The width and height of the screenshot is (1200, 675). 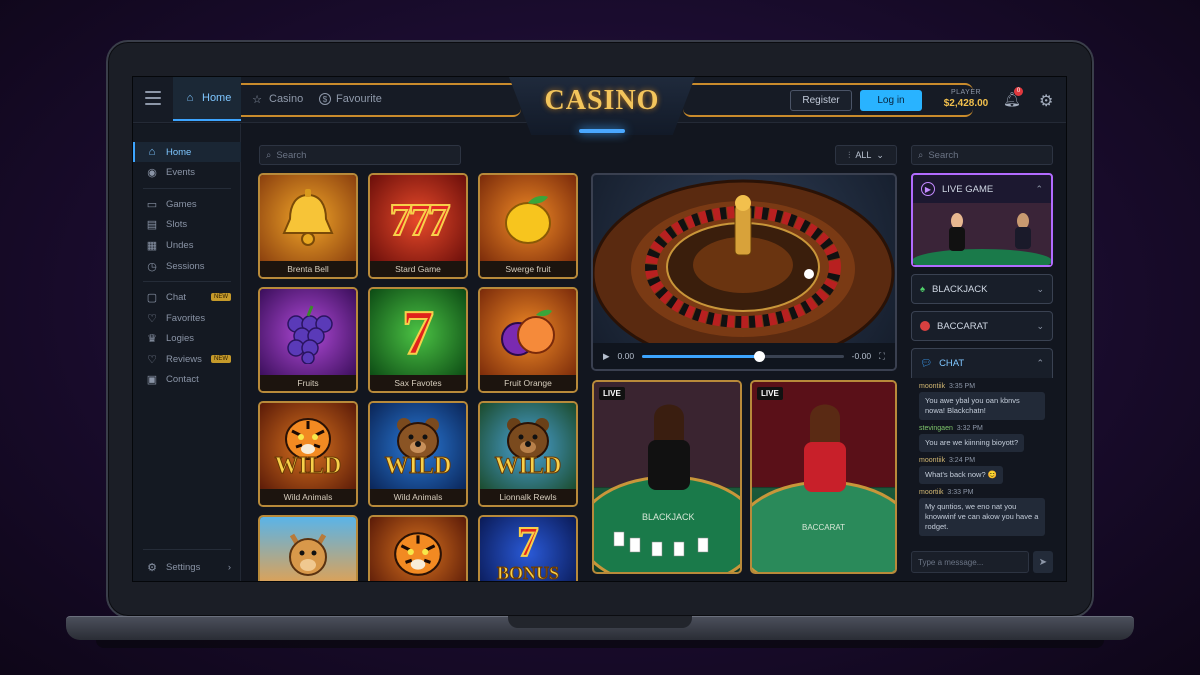 What do you see at coordinates (1046, 101) in the screenshot?
I see `settings-gear-icon: ⚙` at bounding box center [1046, 101].